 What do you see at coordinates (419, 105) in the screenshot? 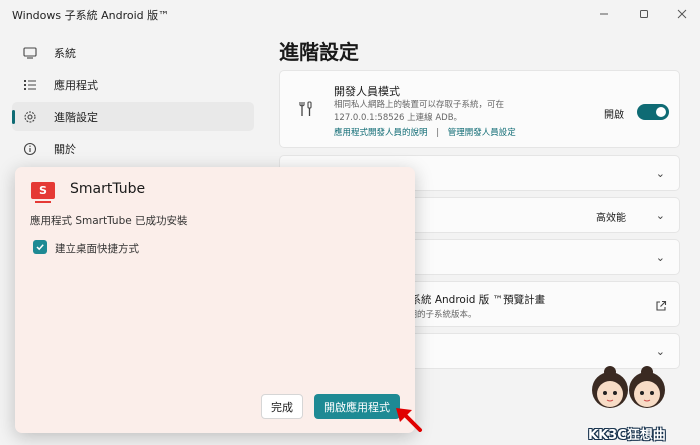
I see `description-line: 相同私人網路上的裝置可以存取子系統，可在` at bounding box center [419, 105].